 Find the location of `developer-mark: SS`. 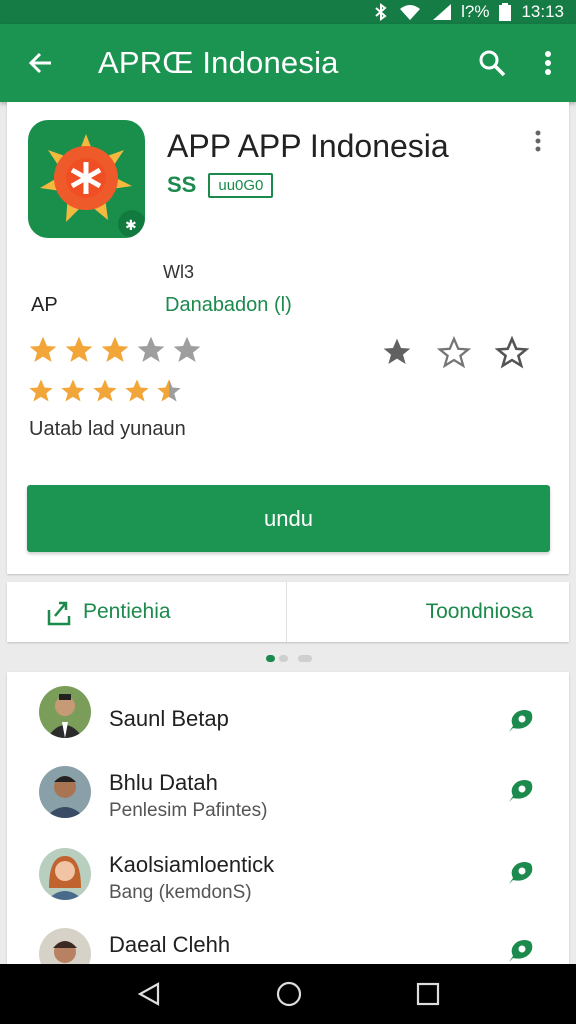

developer-mark: SS is located at coordinates (182, 184).